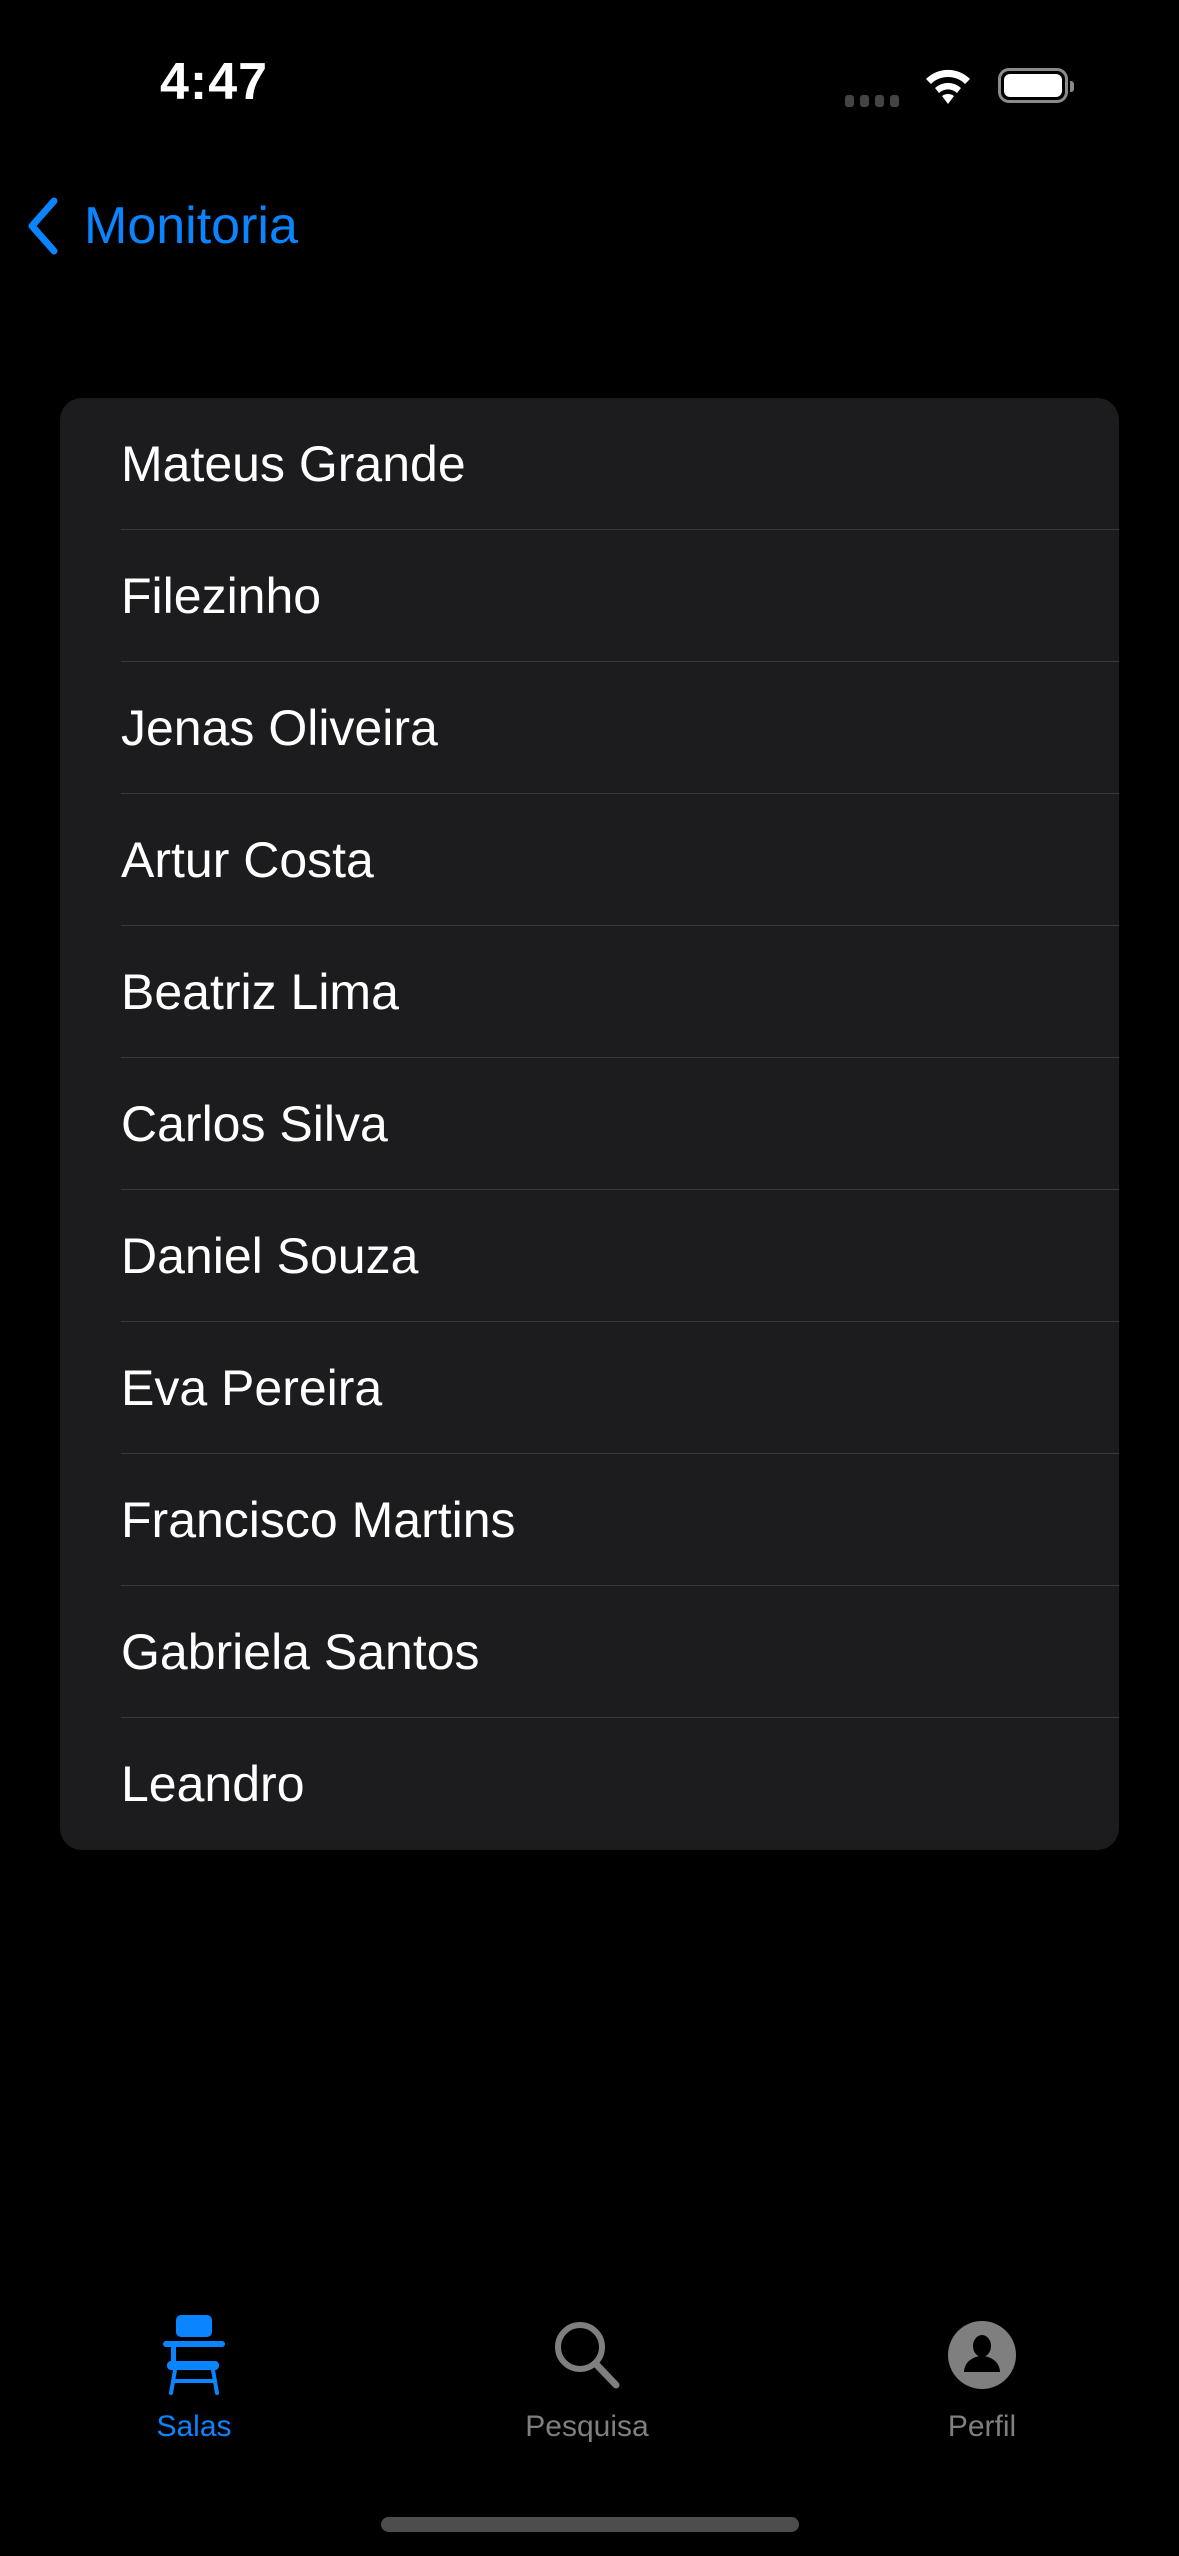 The height and width of the screenshot is (2556, 1179). I want to click on tab-salas: Salas, so click(194, 2377).